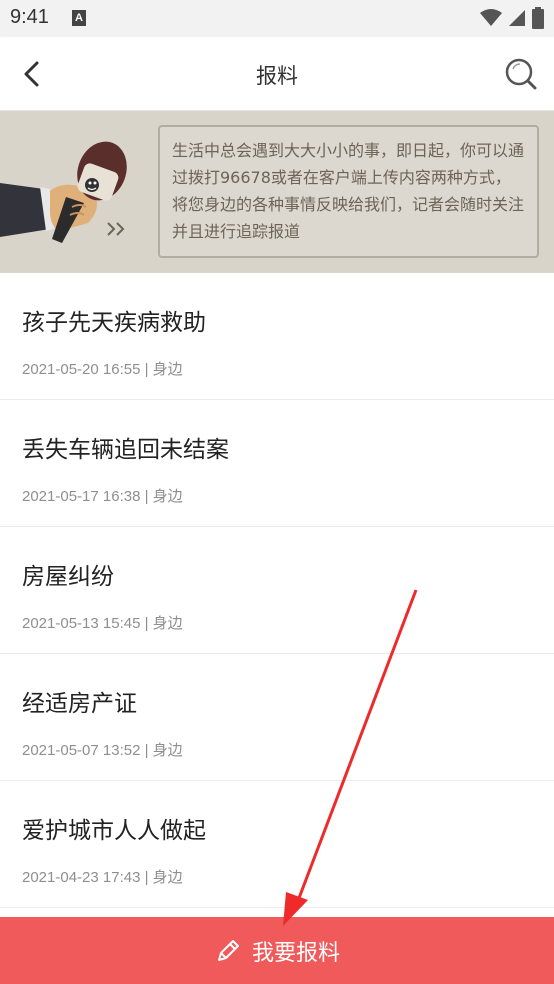 The height and width of the screenshot is (984, 554). I want to click on status-time: 9:41, so click(29, 17).